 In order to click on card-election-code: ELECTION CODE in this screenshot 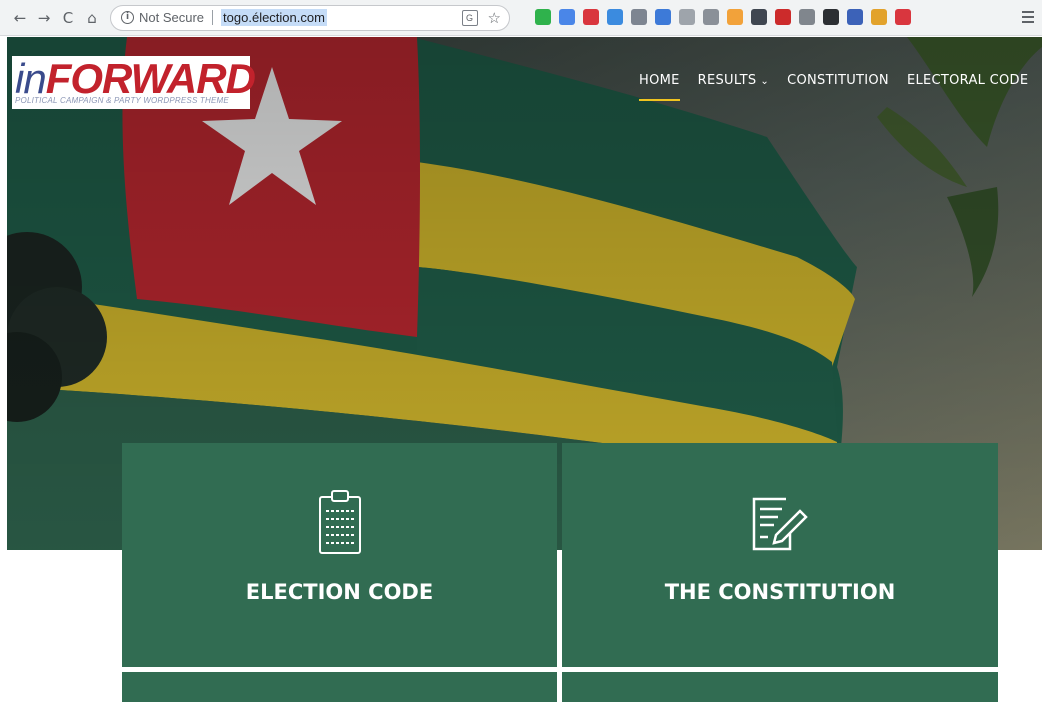, I will do `click(339, 555)`.